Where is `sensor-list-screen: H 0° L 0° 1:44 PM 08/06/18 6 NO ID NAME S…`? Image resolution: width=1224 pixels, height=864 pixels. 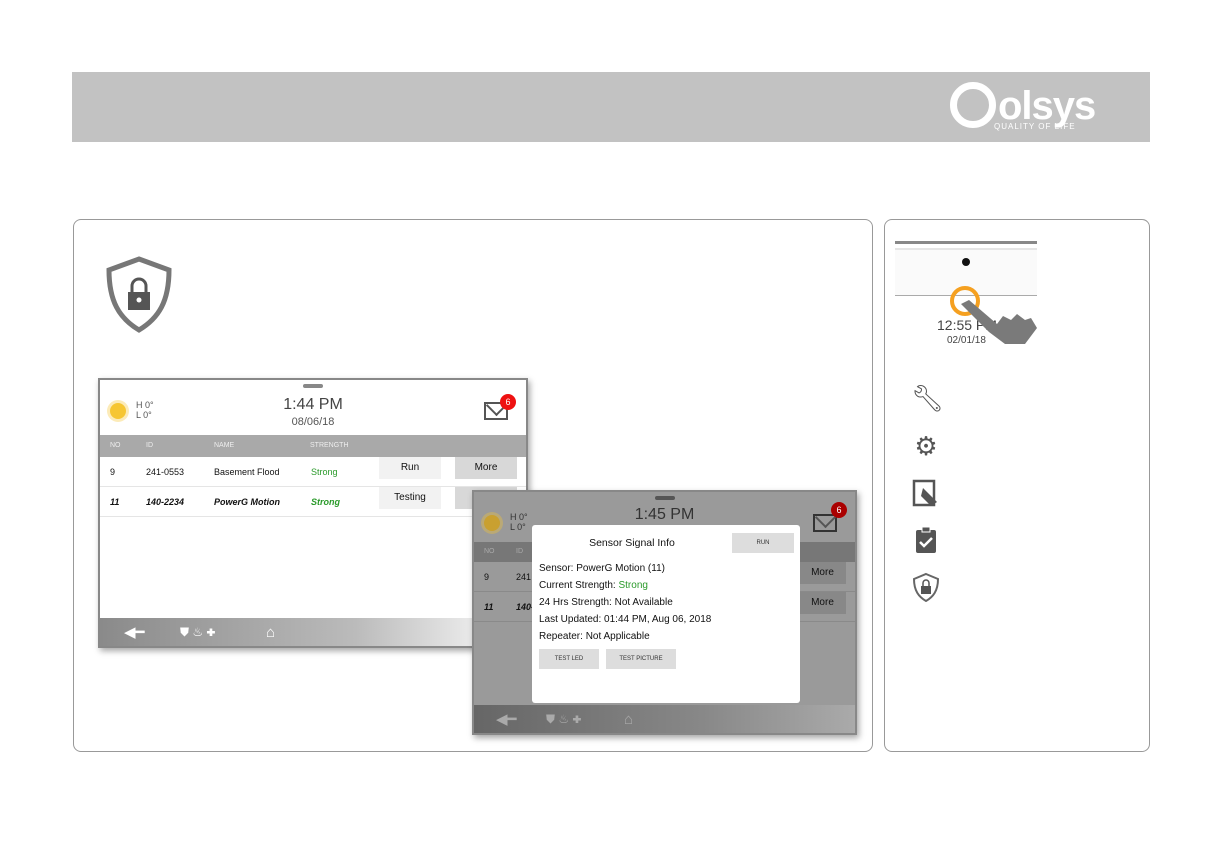 sensor-list-screen: H 0° L 0° 1:44 PM 08/06/18 6 NO ID NAME S… is located at coordinates (313, 513).